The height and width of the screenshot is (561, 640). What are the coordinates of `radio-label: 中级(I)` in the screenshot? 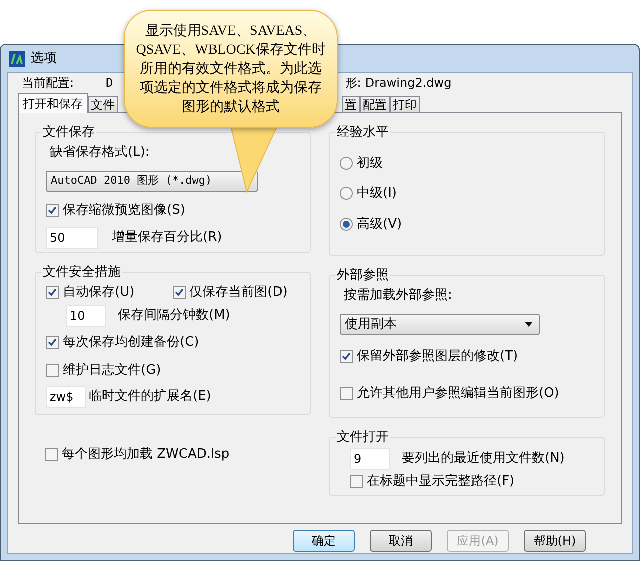 It's located at (377, 194).